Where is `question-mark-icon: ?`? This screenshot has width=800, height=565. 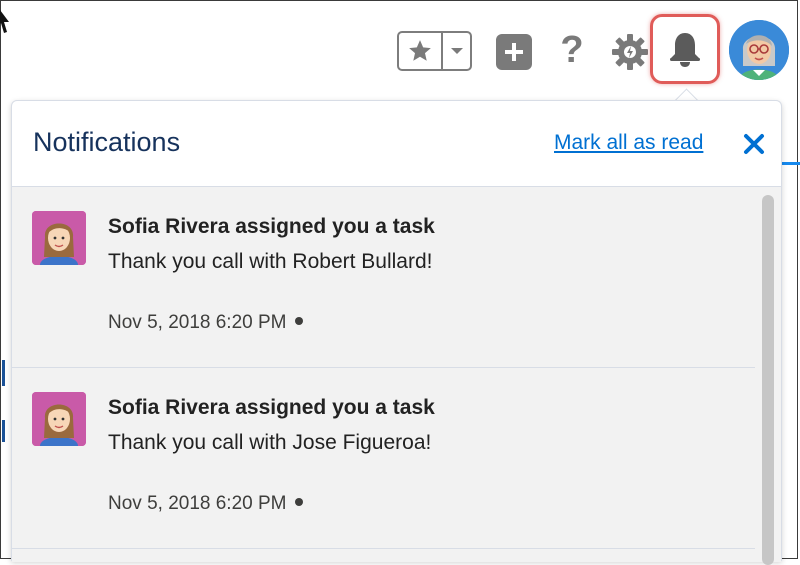 question-mark-icon: ? is located at coordinates (572, 49).